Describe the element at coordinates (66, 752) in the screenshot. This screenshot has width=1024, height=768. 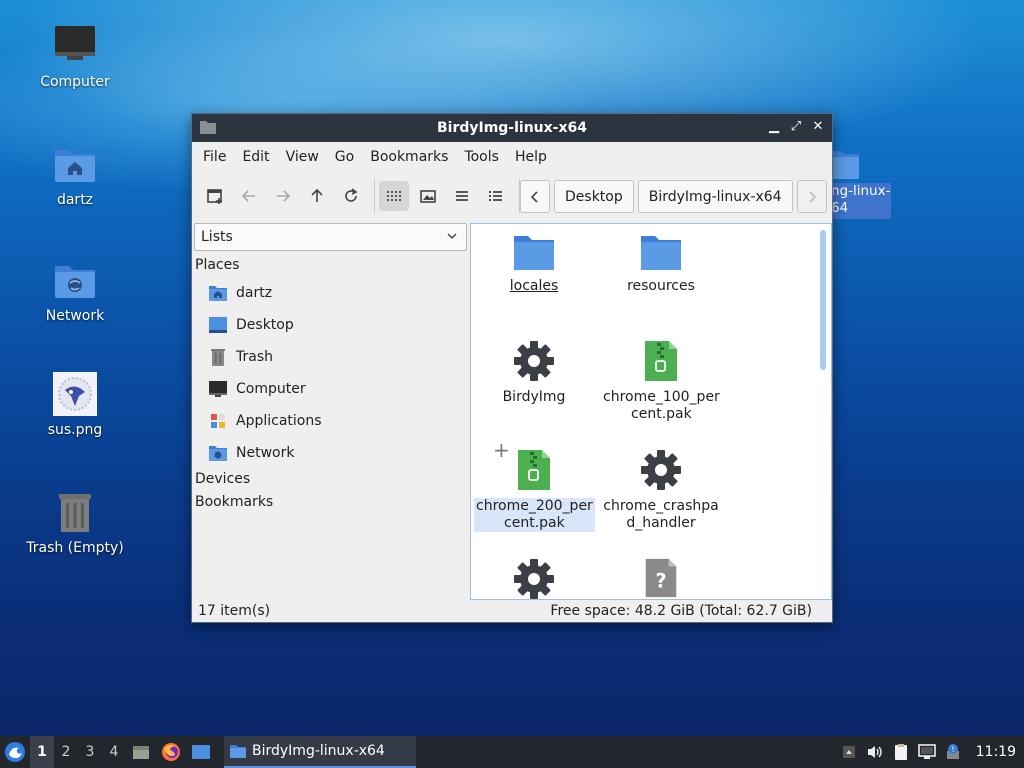
I see `workspace-2: 2` at that location.